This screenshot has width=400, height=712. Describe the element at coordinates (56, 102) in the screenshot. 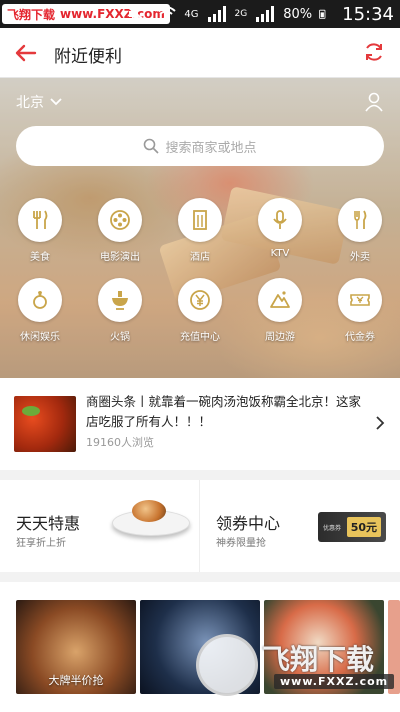

I see `chevron-down-icon` at that location.